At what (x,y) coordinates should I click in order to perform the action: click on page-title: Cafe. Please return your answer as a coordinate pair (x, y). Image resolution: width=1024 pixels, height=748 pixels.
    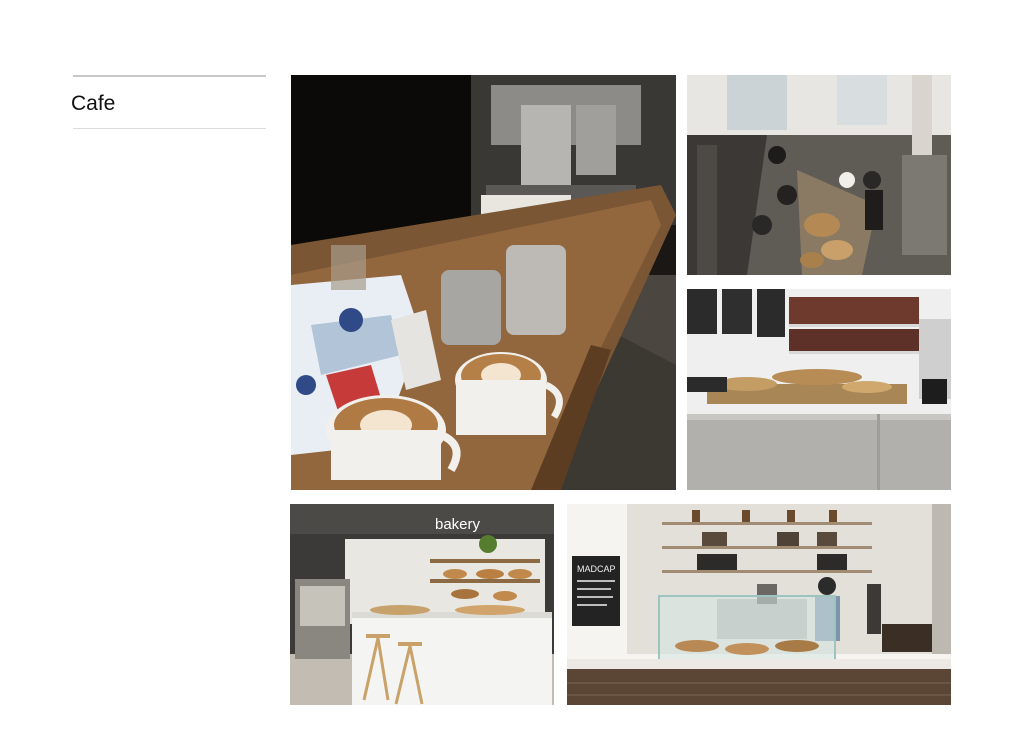
    Looking at the image, I should click on (93, 103).